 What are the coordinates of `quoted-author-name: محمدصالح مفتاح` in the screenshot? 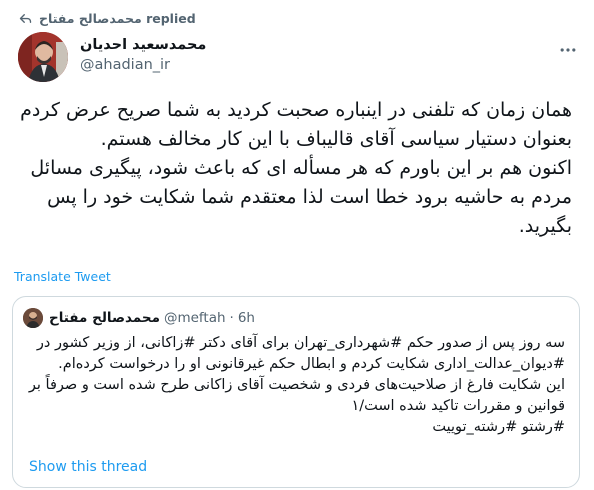 It's located at (104, 318).